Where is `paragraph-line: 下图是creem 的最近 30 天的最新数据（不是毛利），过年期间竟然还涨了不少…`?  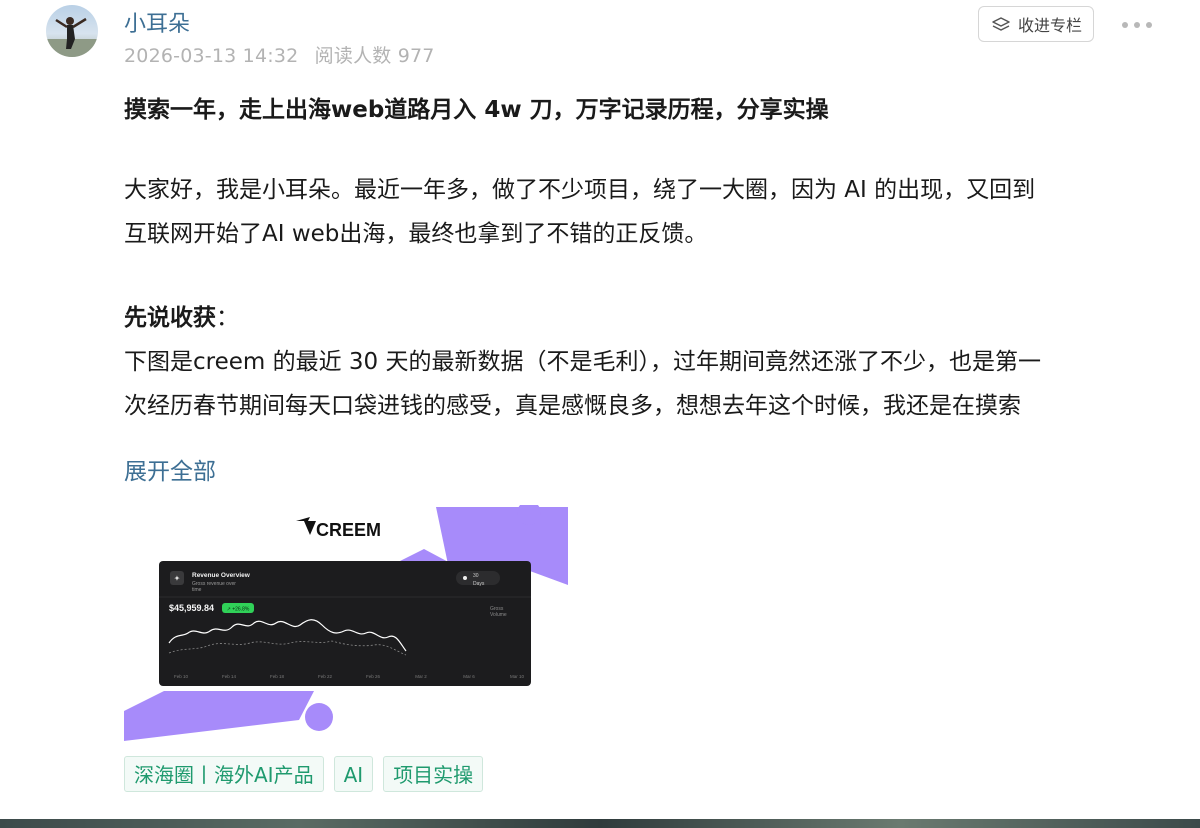
paragraph-line: 下图是creem 的最近 30 天的最新数据（不是毛利），过年期间竟然还涨了不少… is located at coordinates (583, 362).